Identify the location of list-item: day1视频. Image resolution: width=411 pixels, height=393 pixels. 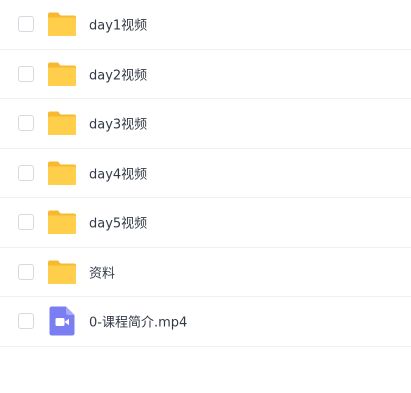
(205, 25).